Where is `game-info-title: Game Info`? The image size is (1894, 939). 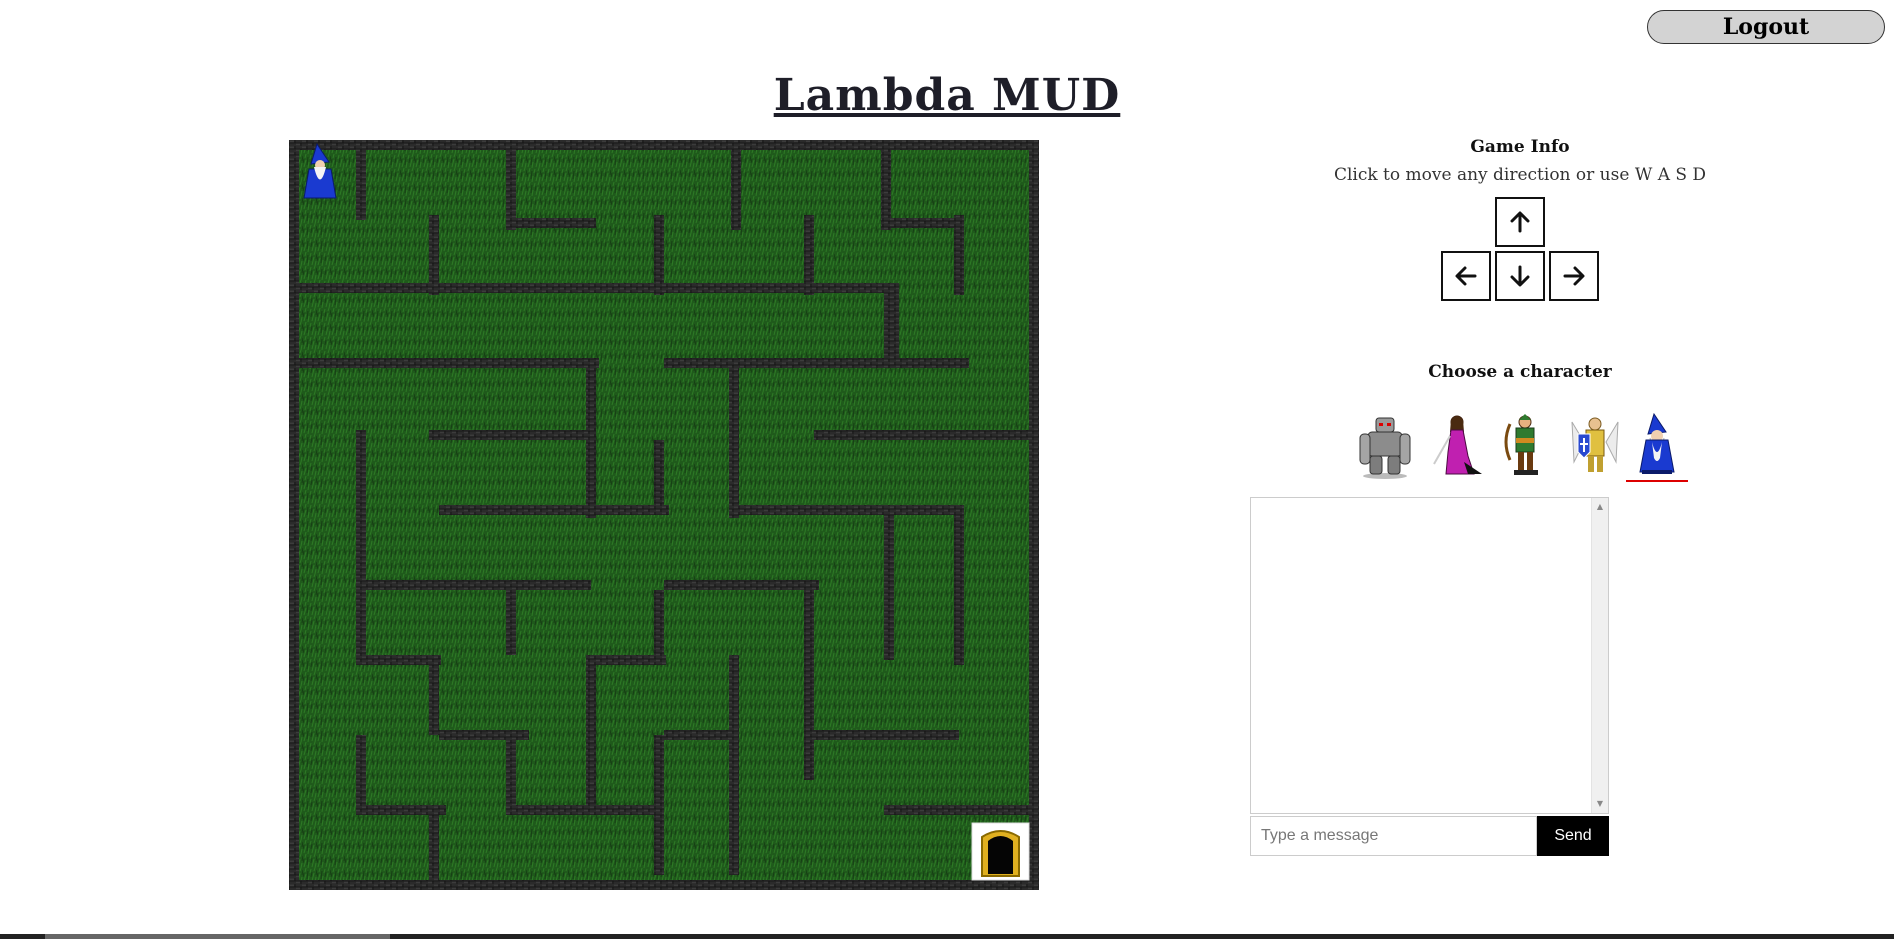
game-info-title: Game Info is located at coordinates (1520, 147).